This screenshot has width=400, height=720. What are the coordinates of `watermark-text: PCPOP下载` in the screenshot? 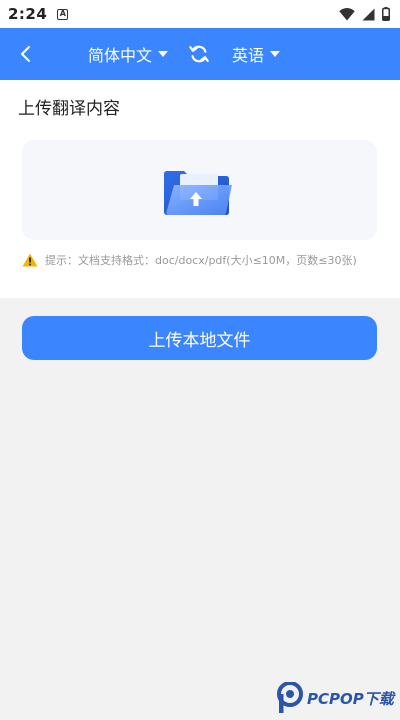 It's located at (350, 698).